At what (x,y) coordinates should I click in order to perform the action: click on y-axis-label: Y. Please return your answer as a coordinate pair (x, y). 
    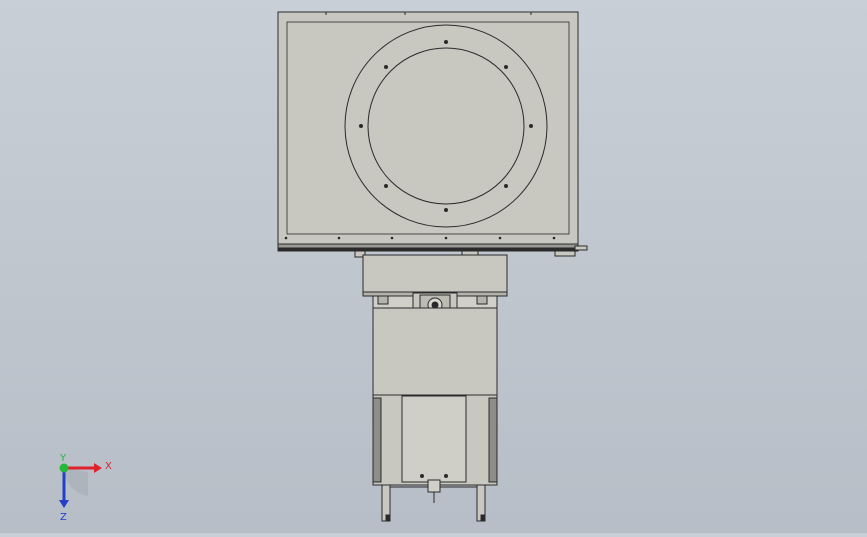
    Looking at the image, I should click on (63, 458).